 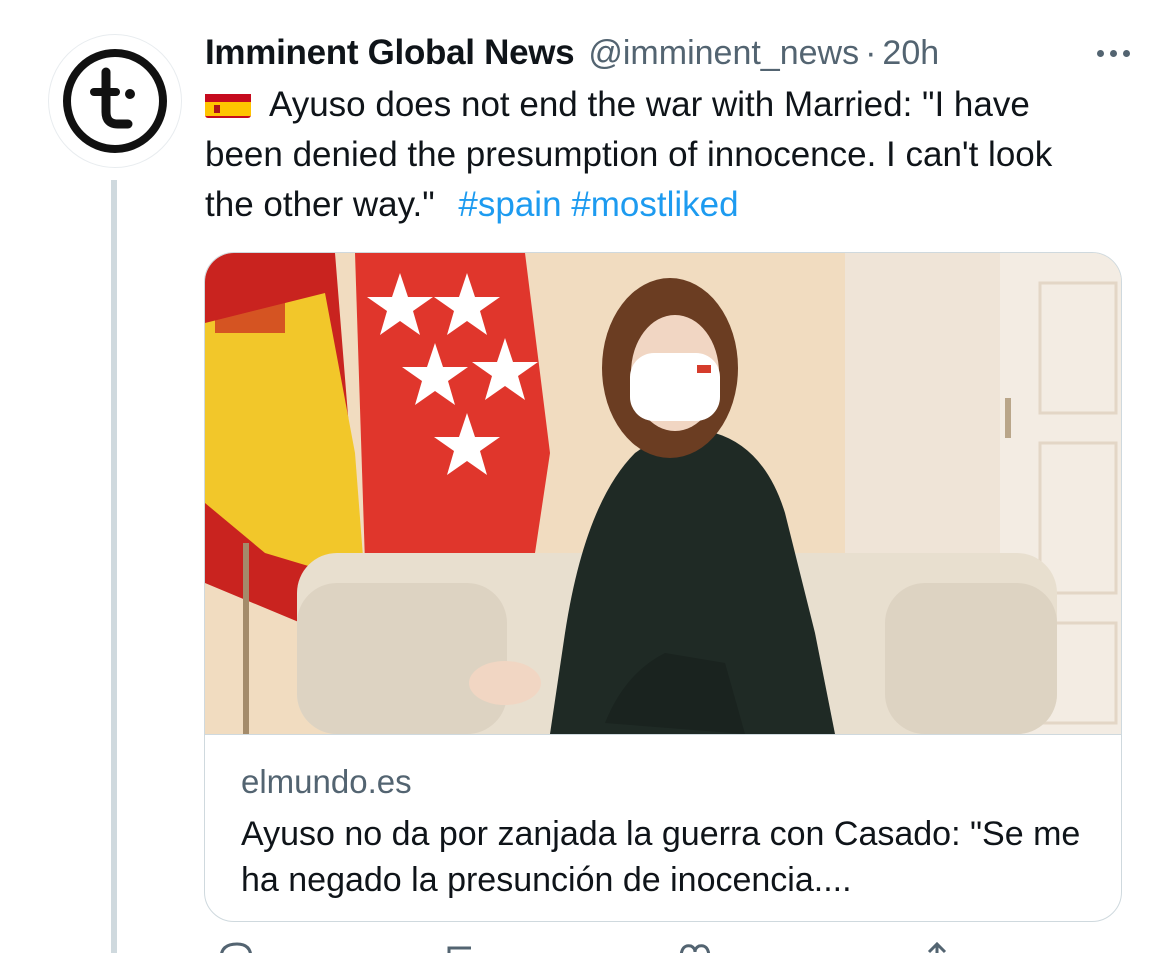 I want to click on author-handle: @imminent_news, so click(x=723, y=53).